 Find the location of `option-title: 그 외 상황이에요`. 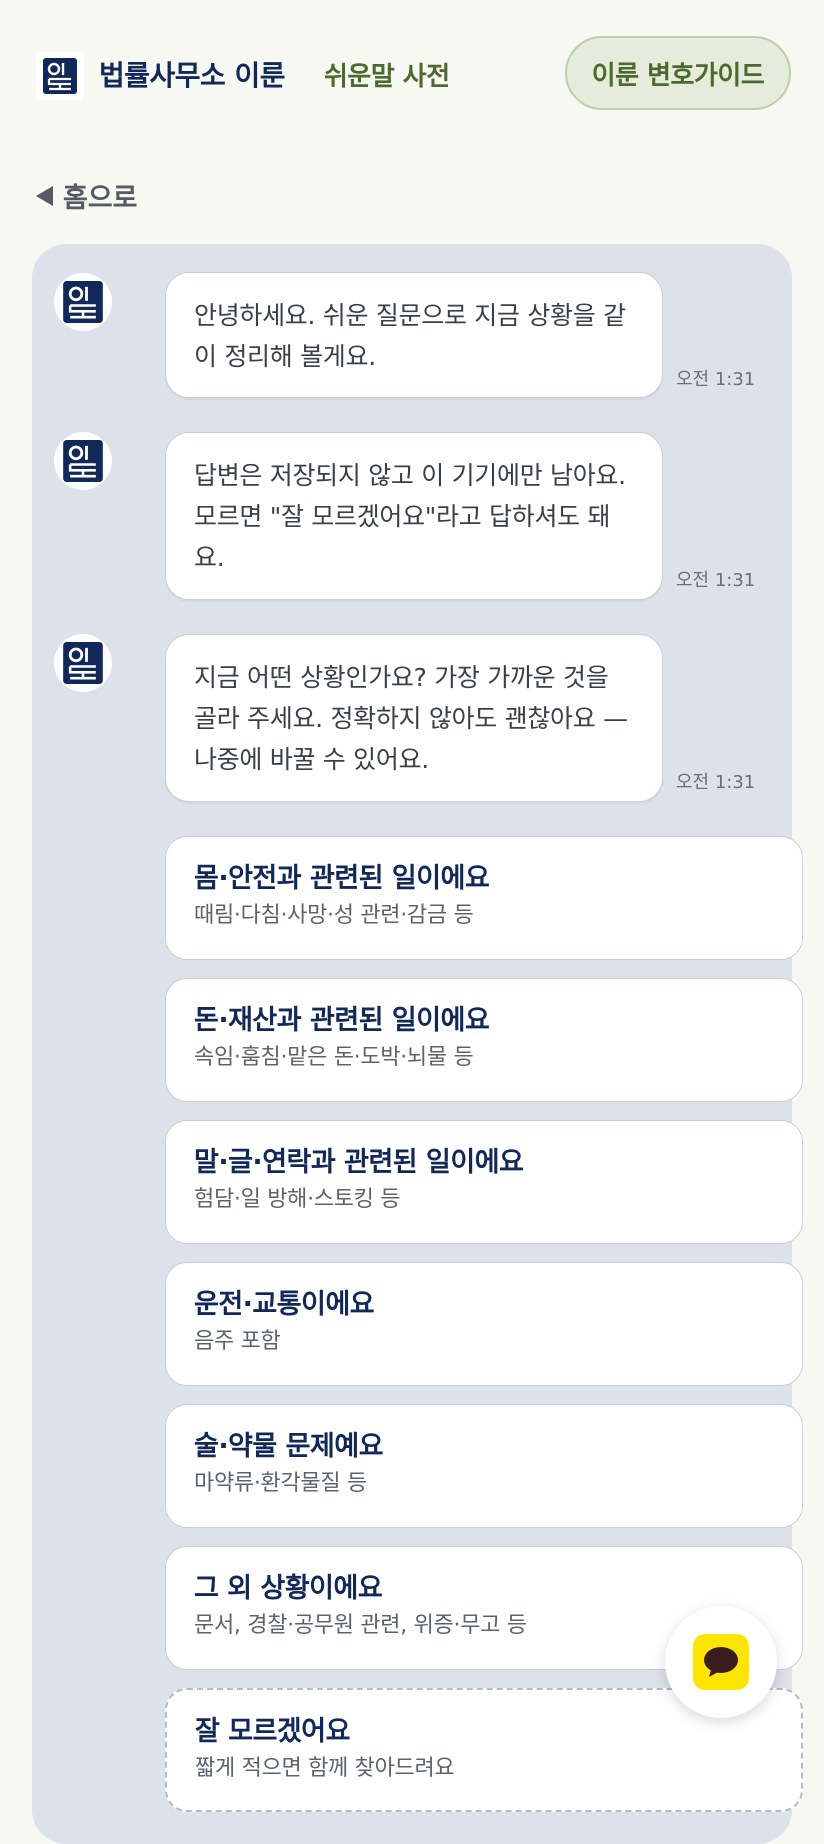

option-title: 그 외 상황이에요 is located at coordinates (288, 1588).